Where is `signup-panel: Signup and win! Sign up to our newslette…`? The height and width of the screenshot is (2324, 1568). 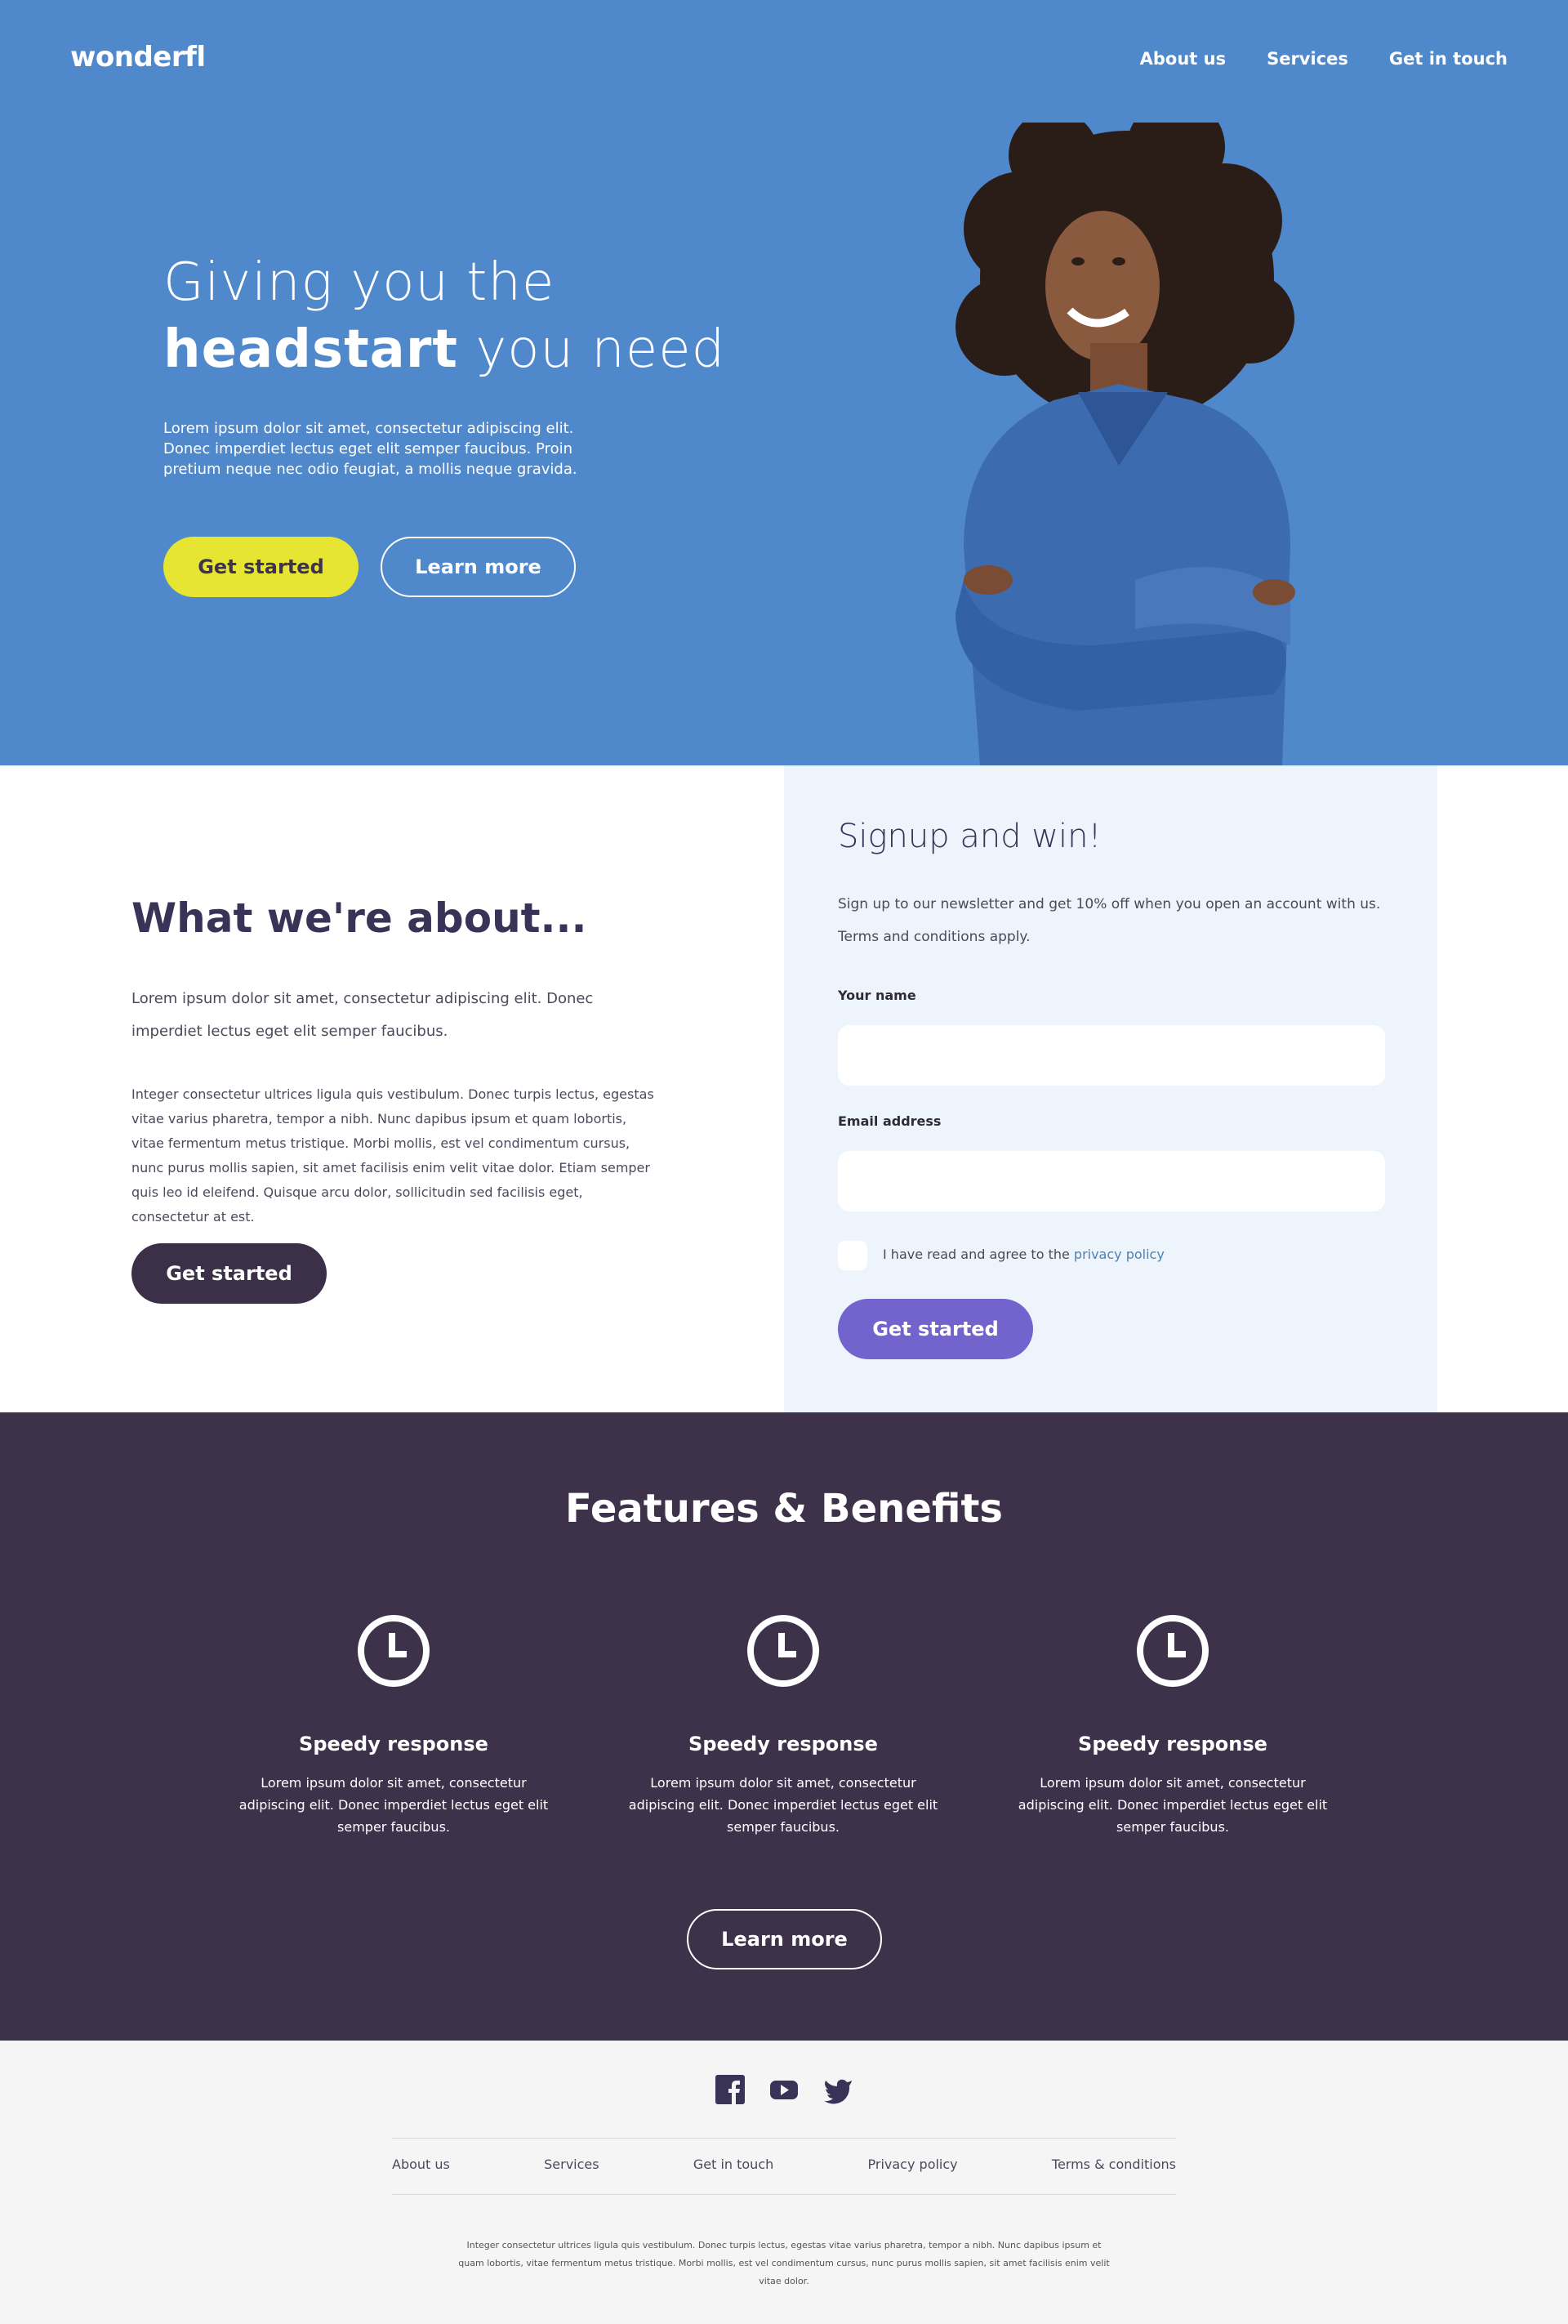 signup-panel: Signup and win! Sign up to our newslette… is located at coordinates (1110, 1088).